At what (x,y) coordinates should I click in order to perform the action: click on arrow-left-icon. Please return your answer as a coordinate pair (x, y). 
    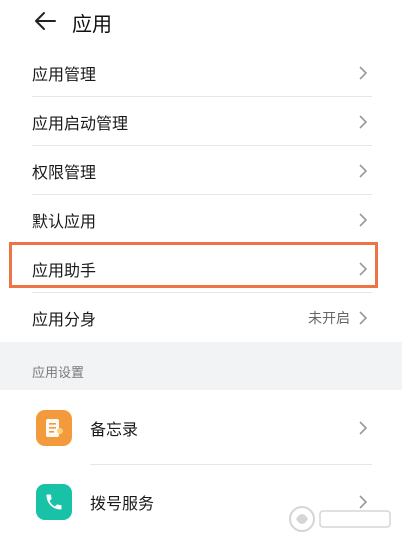
    Looking at the image, I should click on (45, 21).